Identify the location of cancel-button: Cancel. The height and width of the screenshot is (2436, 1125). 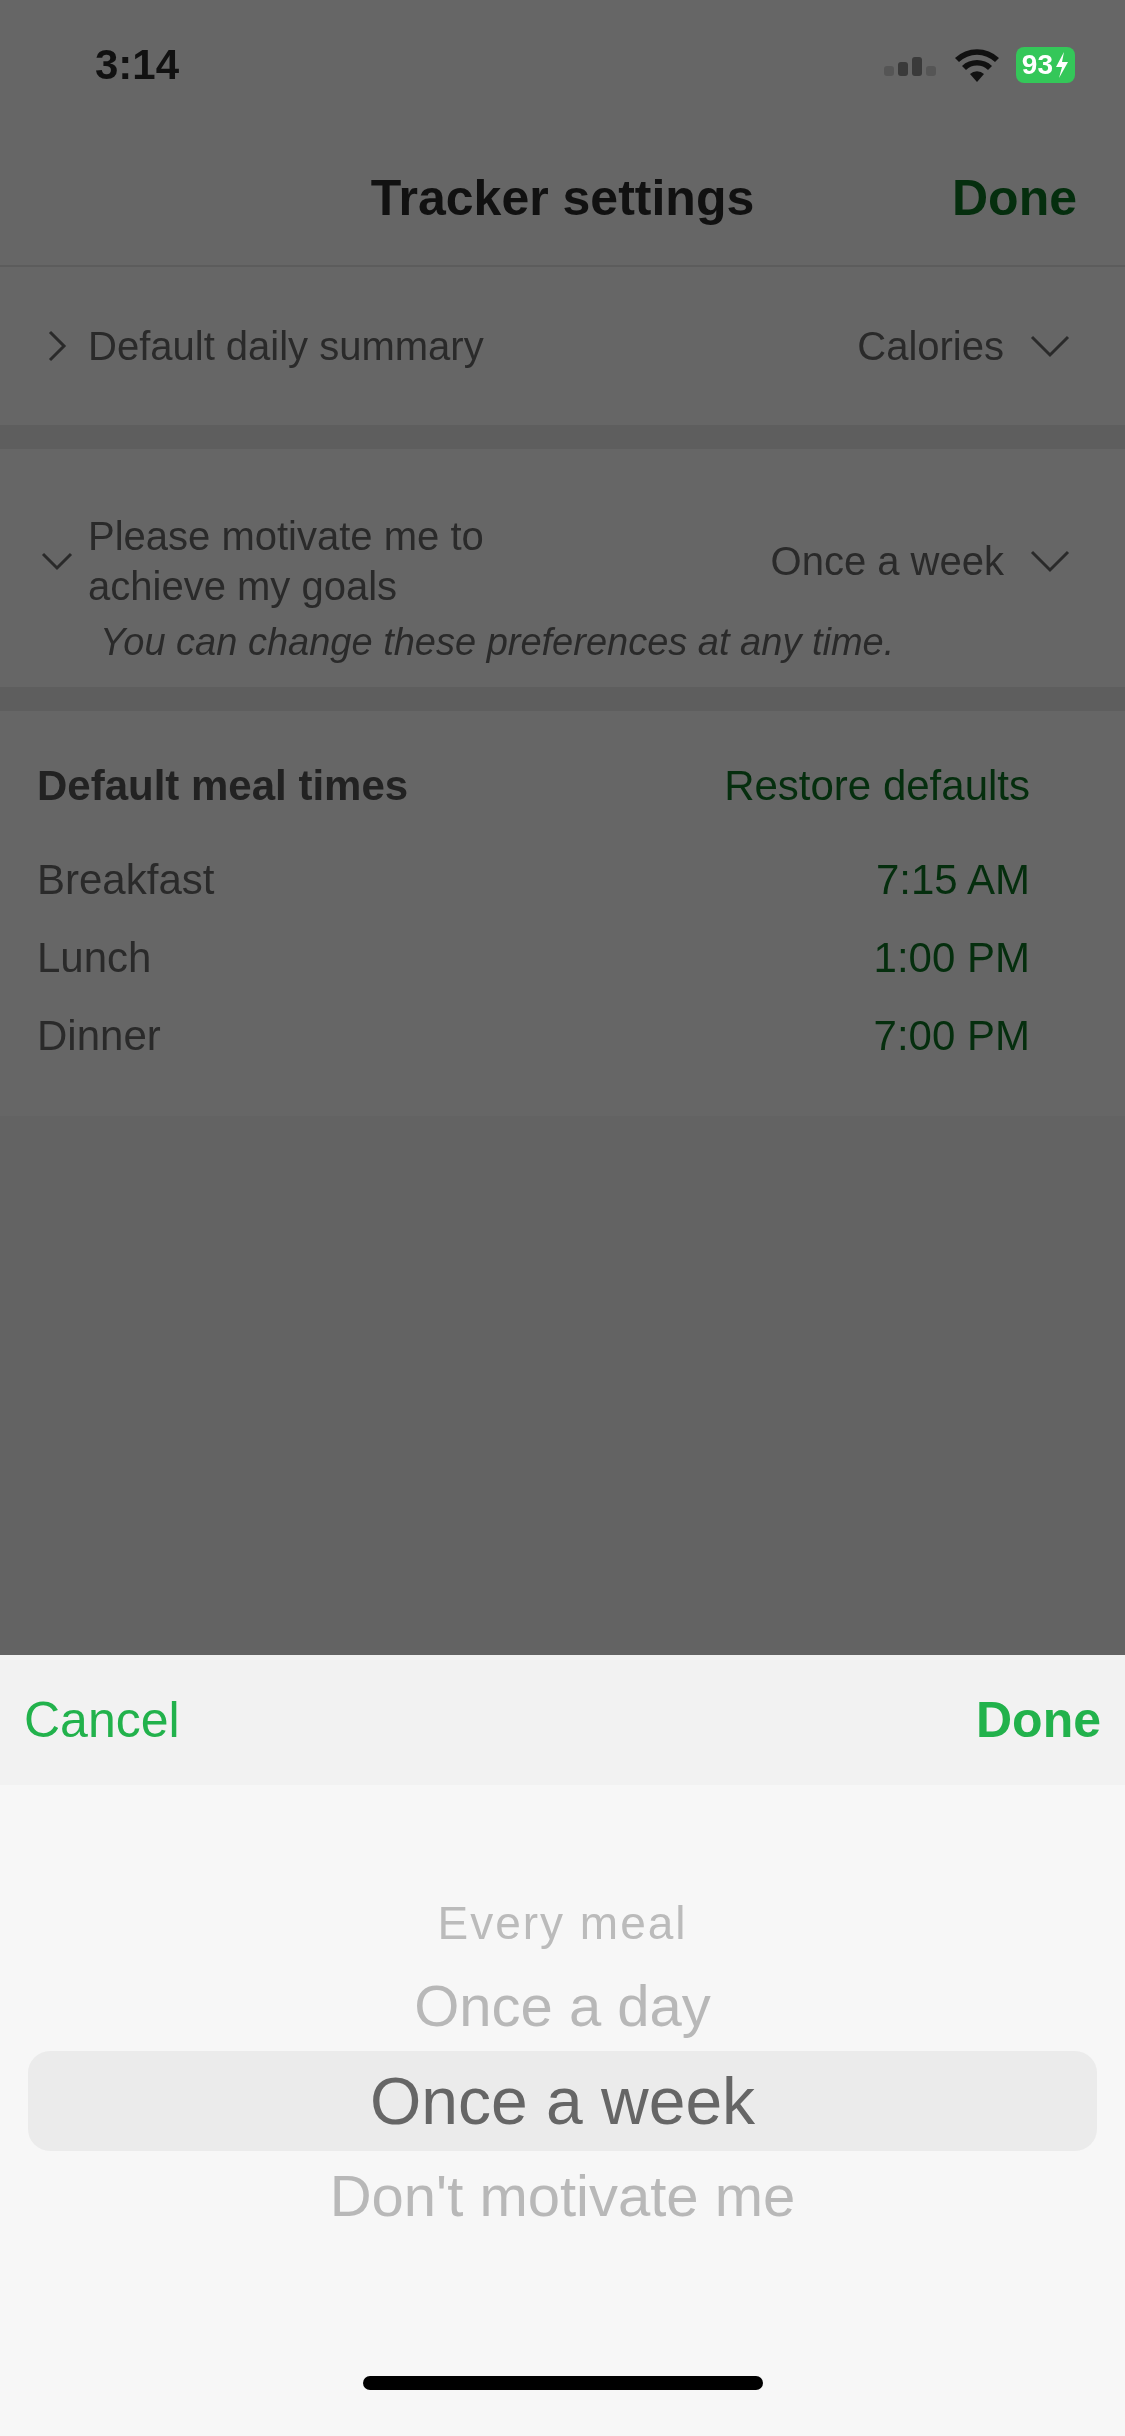
(102, 1720).